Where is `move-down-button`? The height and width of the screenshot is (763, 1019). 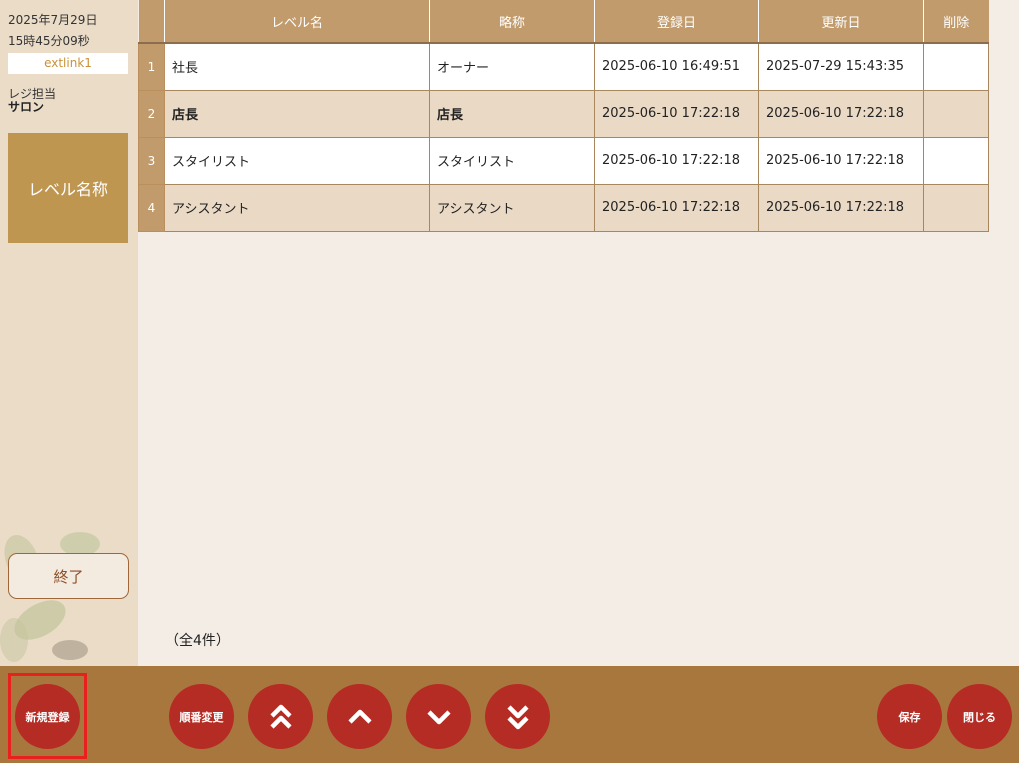
move-down-button is located at coordinates (438, 716).